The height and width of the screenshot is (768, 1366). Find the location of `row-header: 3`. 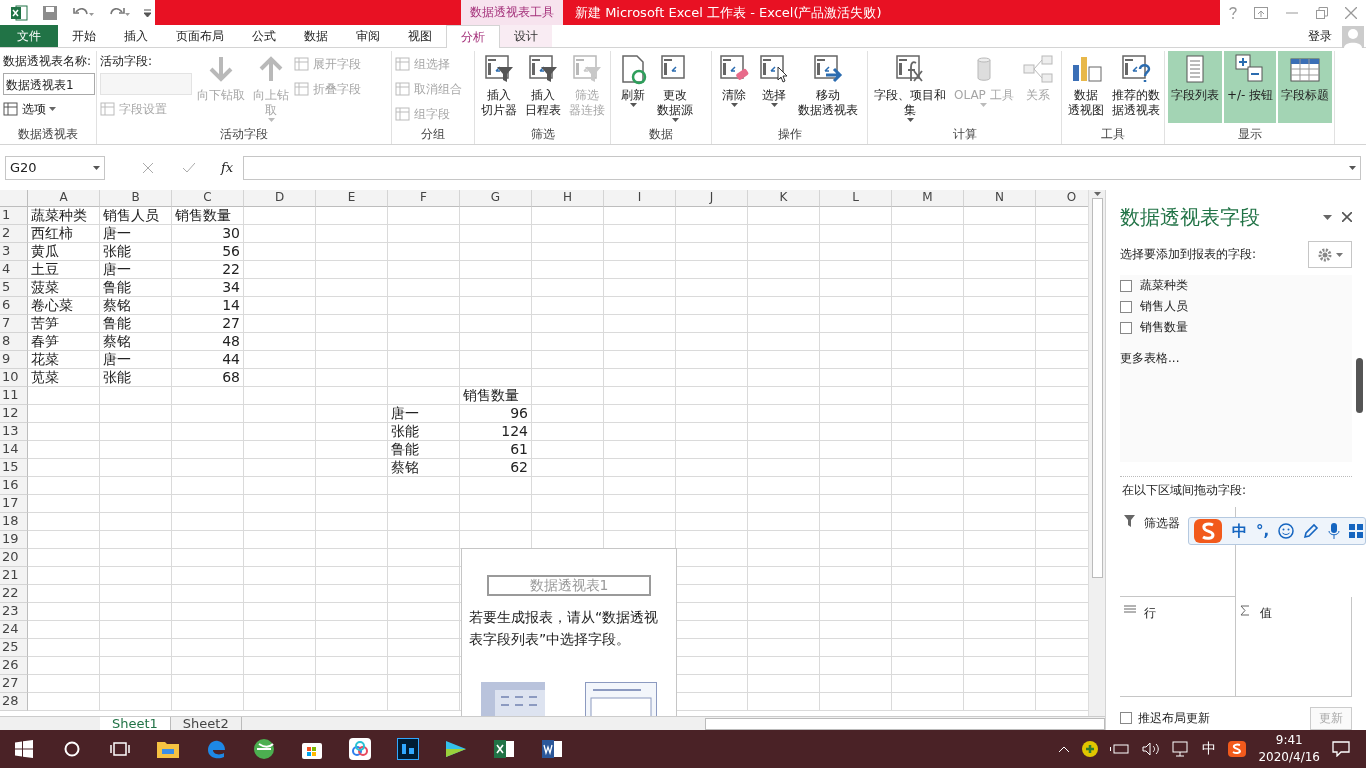

row-header: 3 is located at coordinates (14, 252).